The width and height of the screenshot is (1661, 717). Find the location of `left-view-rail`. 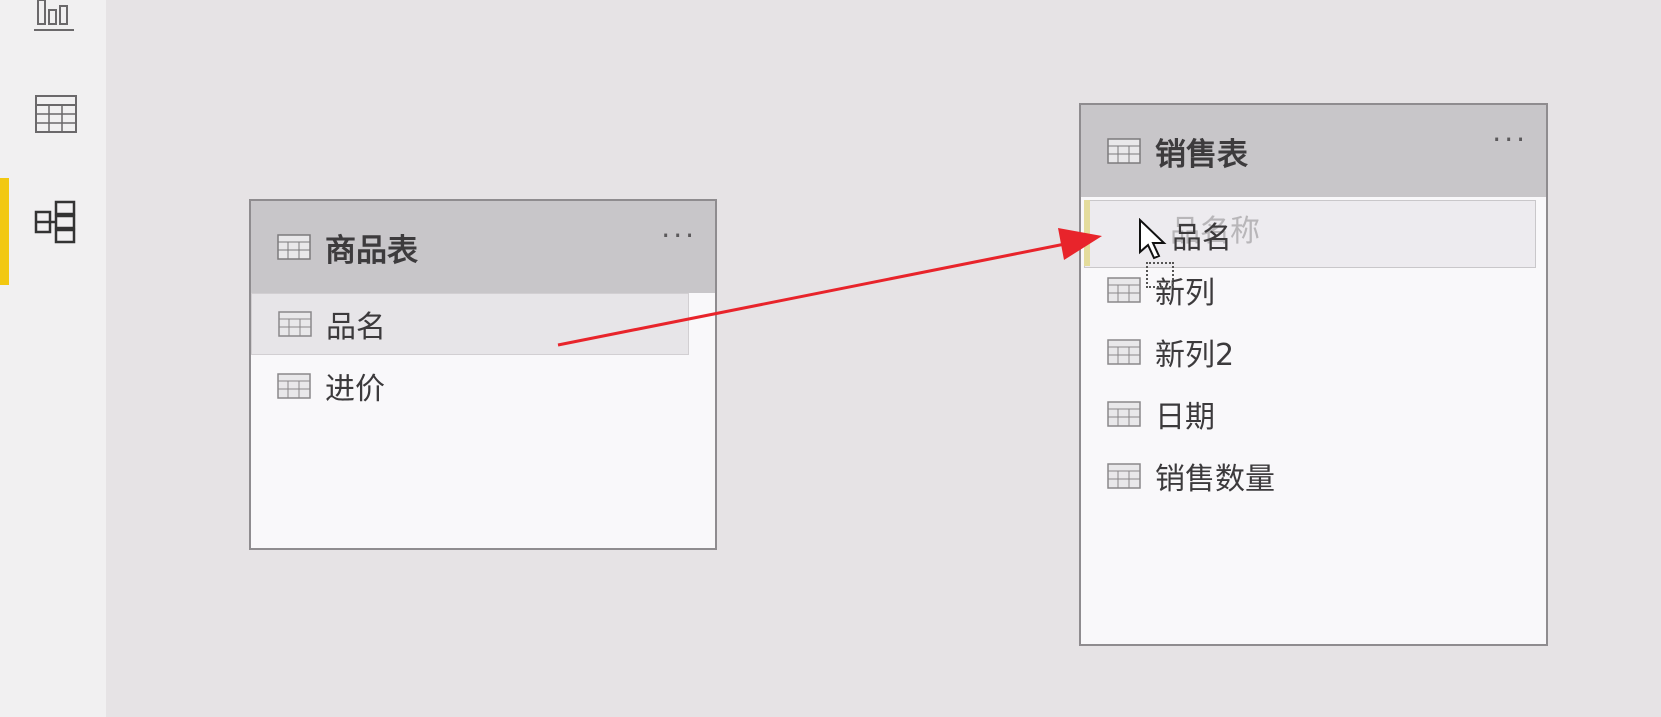

left-view-rail is located at coordinates (53, 358).